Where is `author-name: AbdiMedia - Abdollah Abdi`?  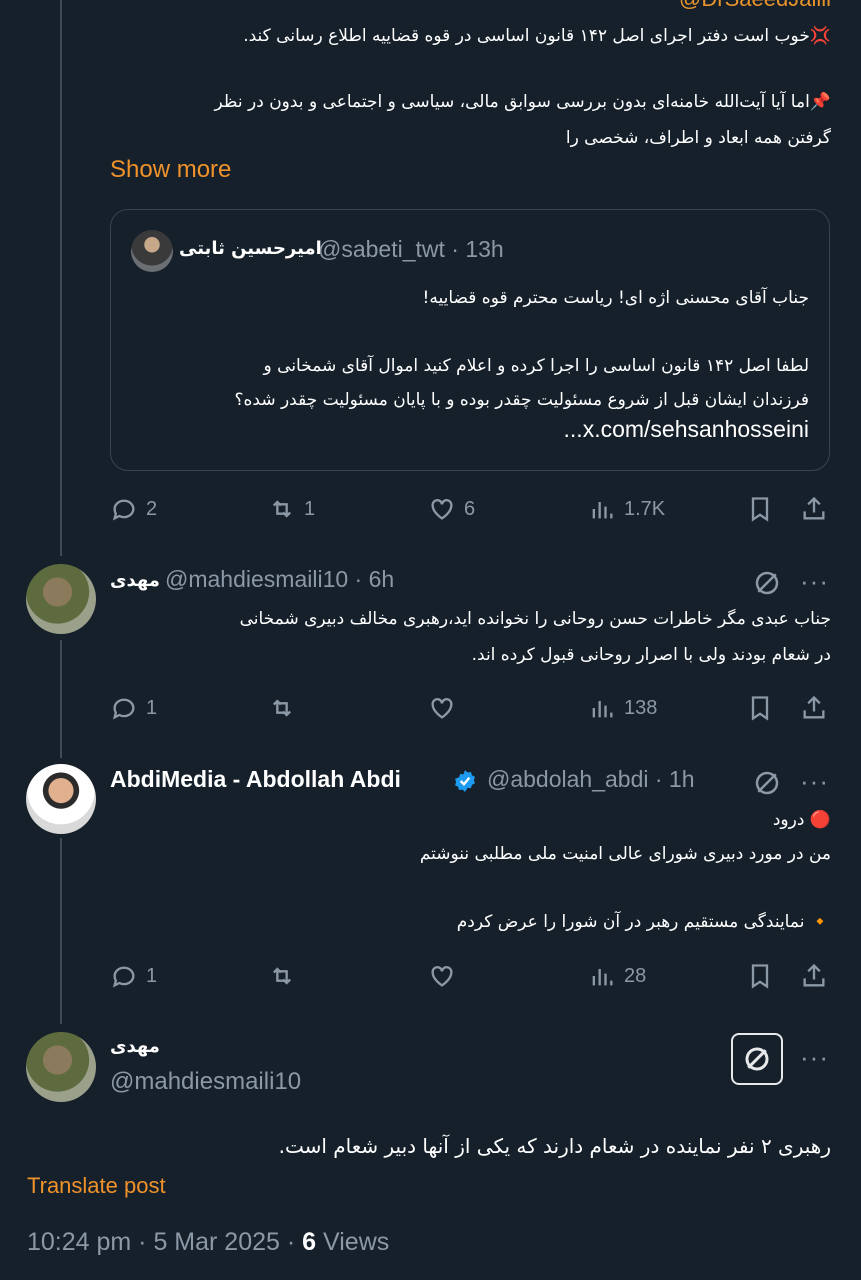 author-name: AbdiMedia - Abdollah Abdi is located at coordinates (255, 779).